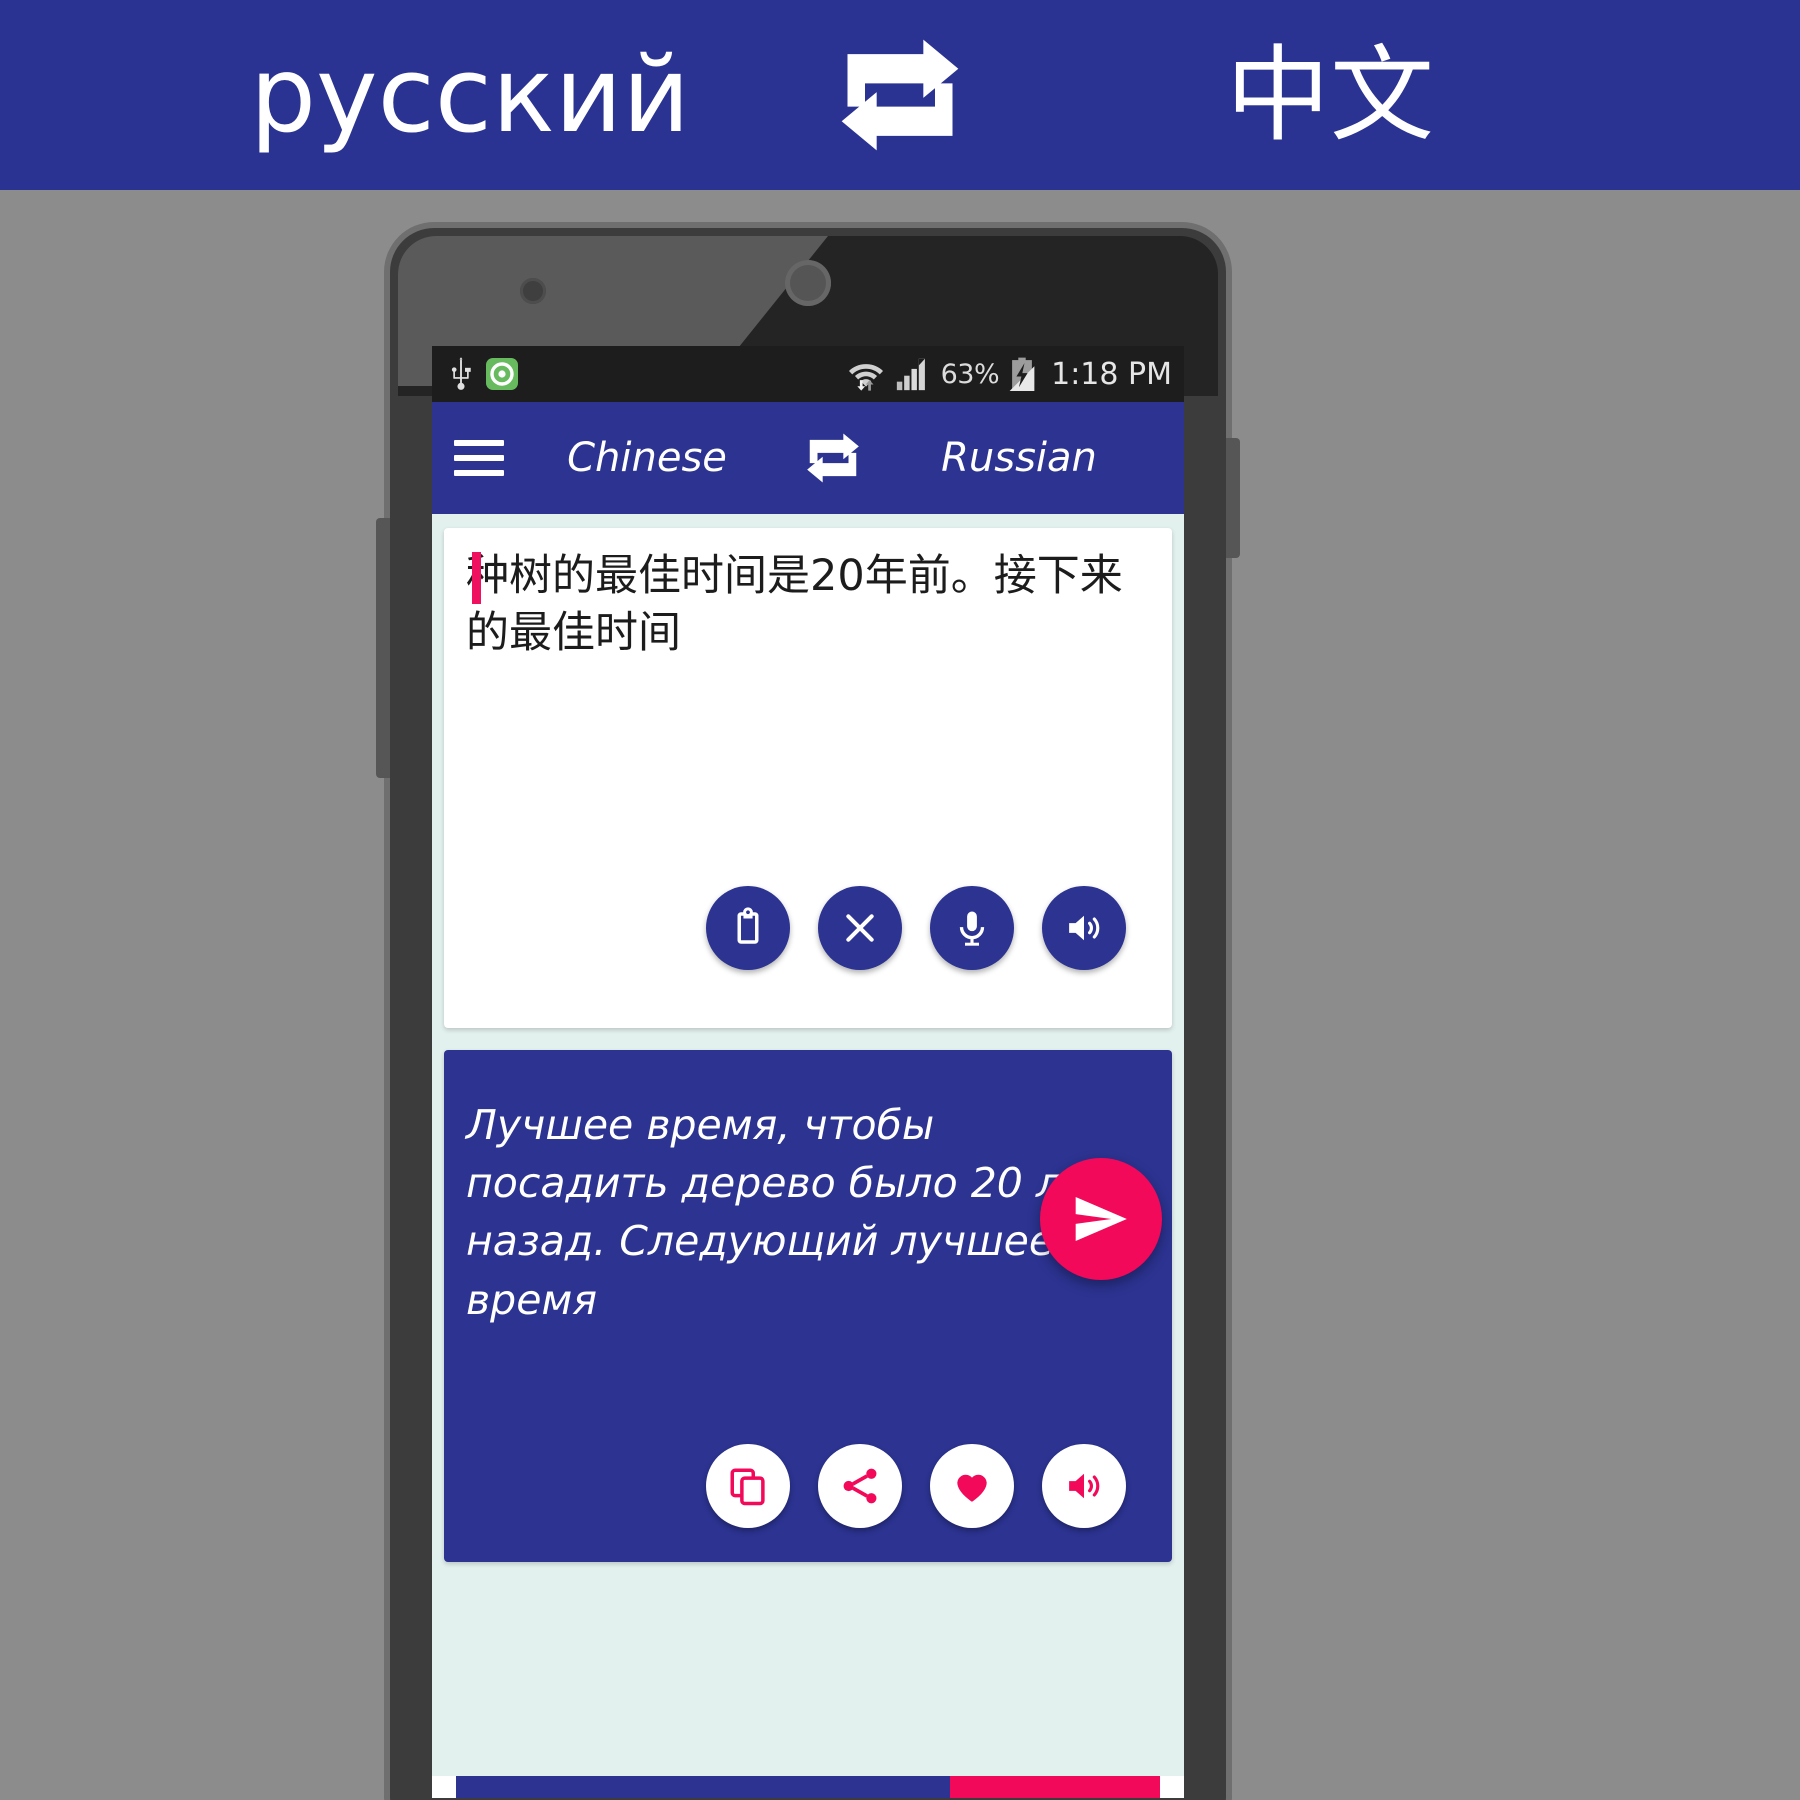 The width and height of the screenshot is (1800, 1800). I want to click on clear-button, so click(860, 928).